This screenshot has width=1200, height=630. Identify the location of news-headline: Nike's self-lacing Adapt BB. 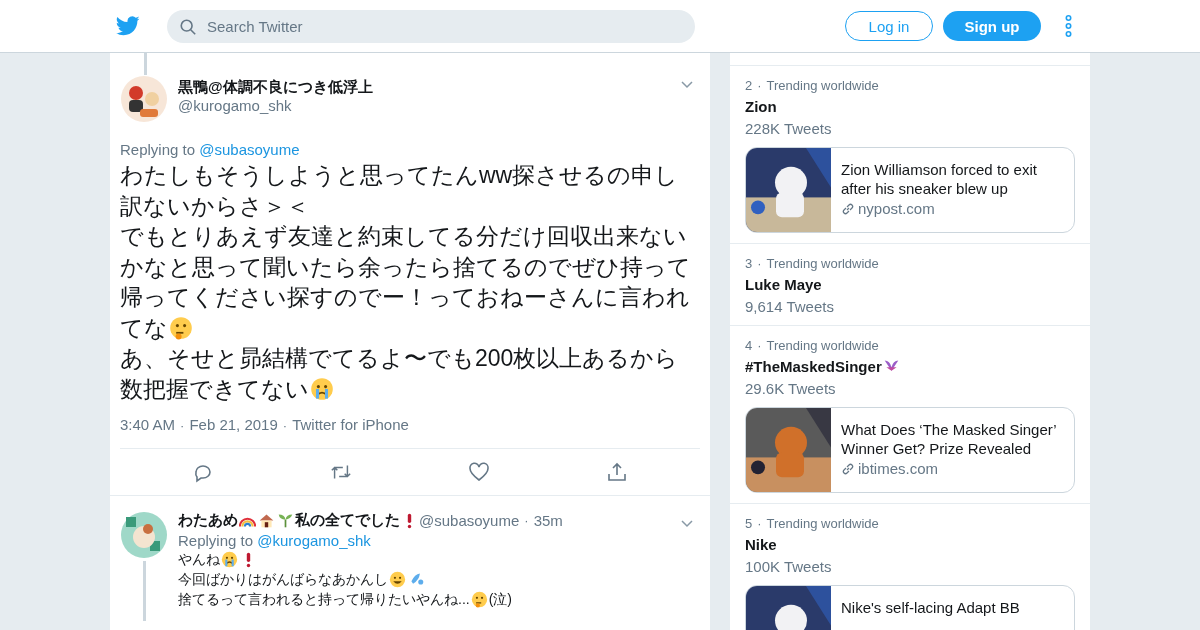
(930, 607).